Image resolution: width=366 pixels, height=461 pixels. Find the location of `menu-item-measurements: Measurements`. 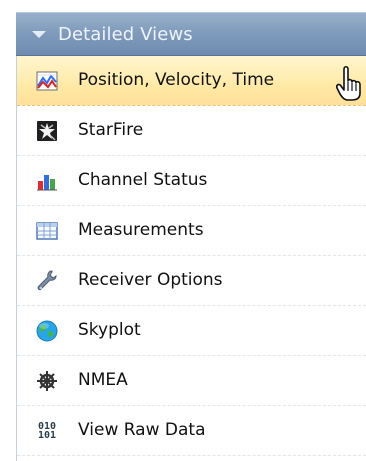

menu-item-measurements: Measurements is located at coordinates (191, 231).